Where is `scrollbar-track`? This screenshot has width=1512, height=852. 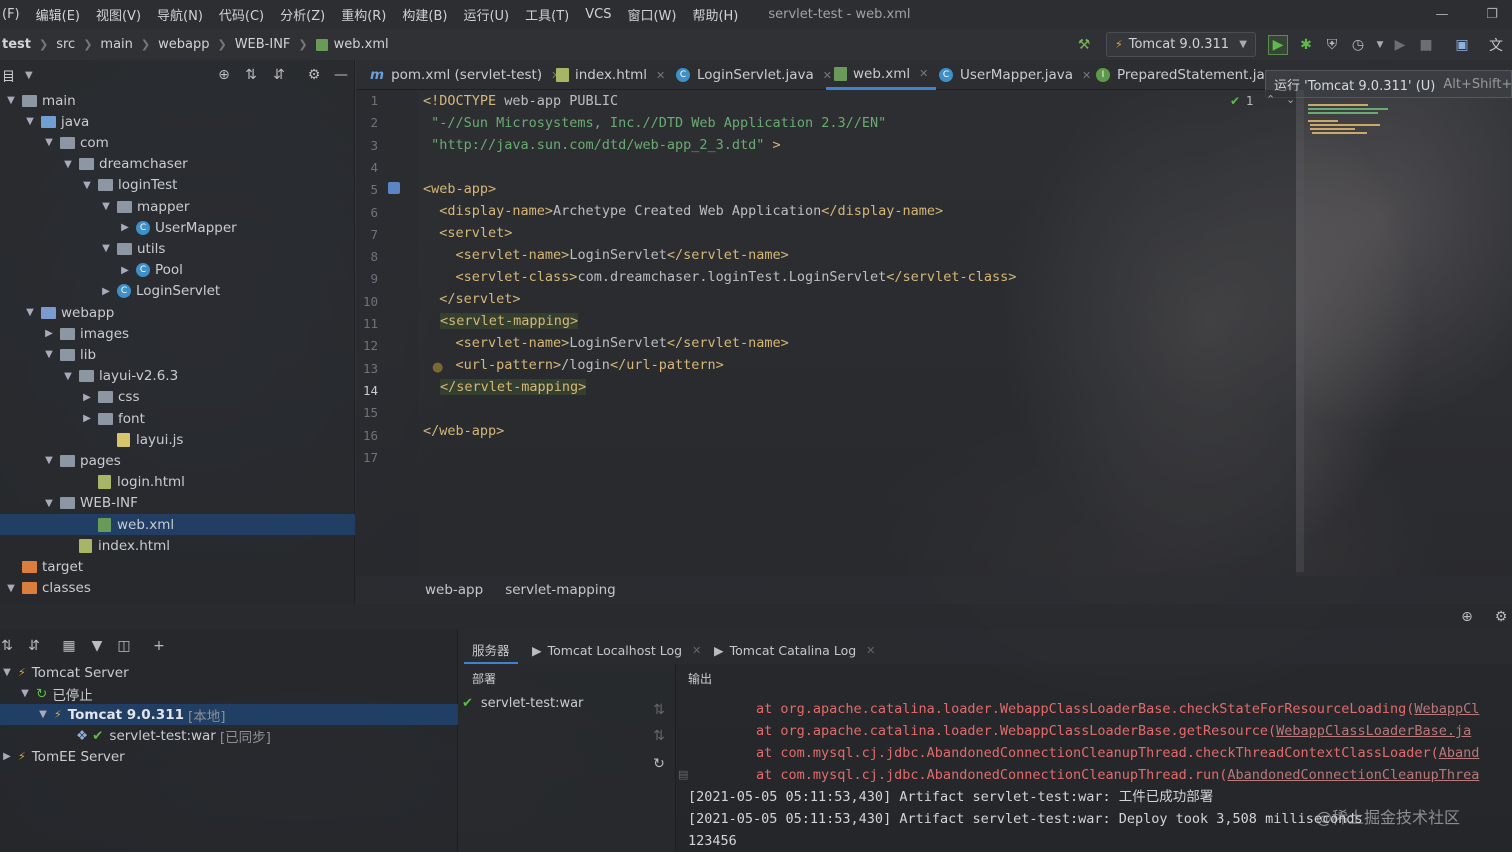
scrollbar-track is located at coordinates (1300, 331).